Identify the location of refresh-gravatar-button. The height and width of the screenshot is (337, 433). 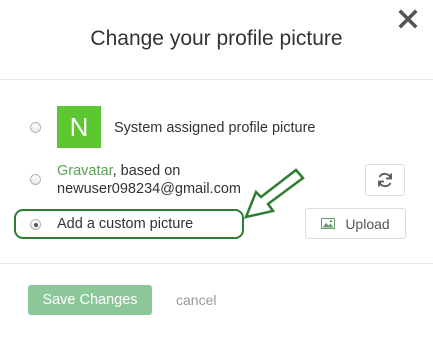
(385, 180).